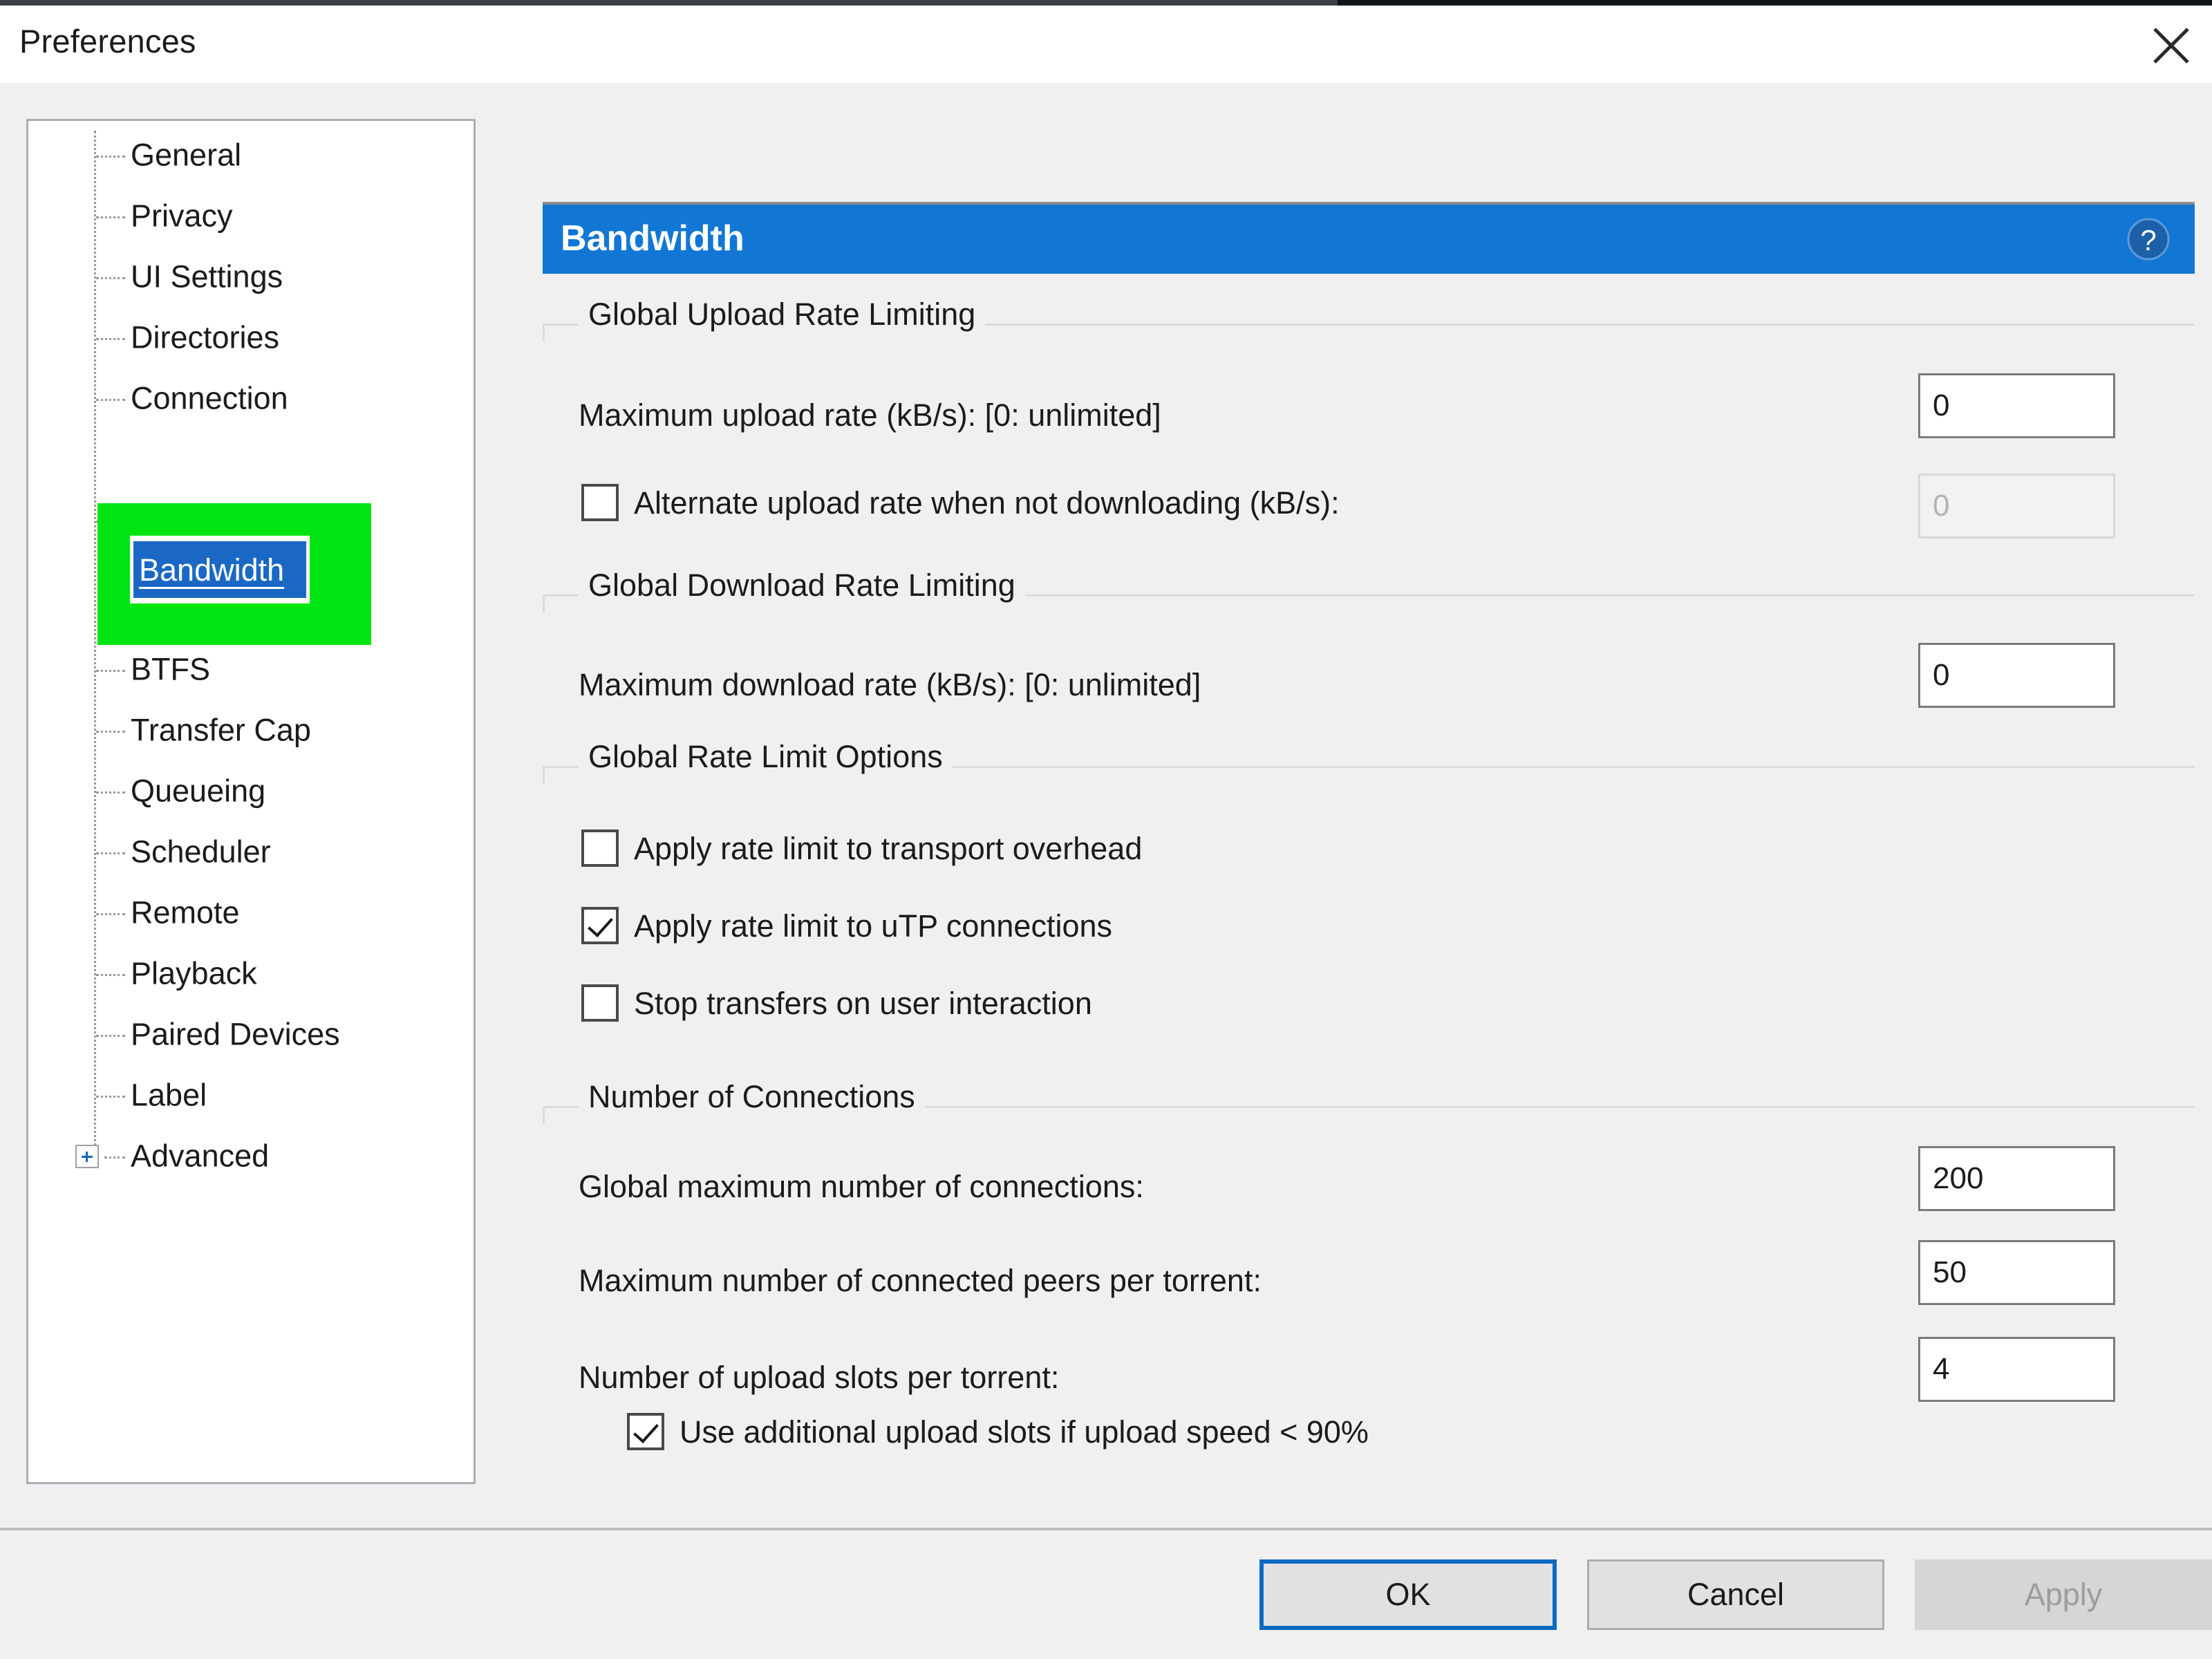 This screenshot has height=1659, width=2212. What do you see at coordinates (1106, 1595) in the screenshot?
I see `dialog-footer: OK Cancel Apply` at bounding box center [1106, 1595].